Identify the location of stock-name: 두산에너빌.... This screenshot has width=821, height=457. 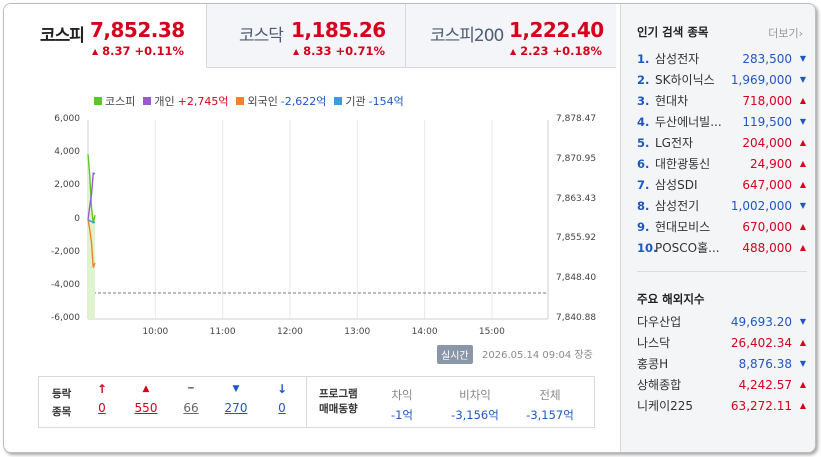
(691, 121).